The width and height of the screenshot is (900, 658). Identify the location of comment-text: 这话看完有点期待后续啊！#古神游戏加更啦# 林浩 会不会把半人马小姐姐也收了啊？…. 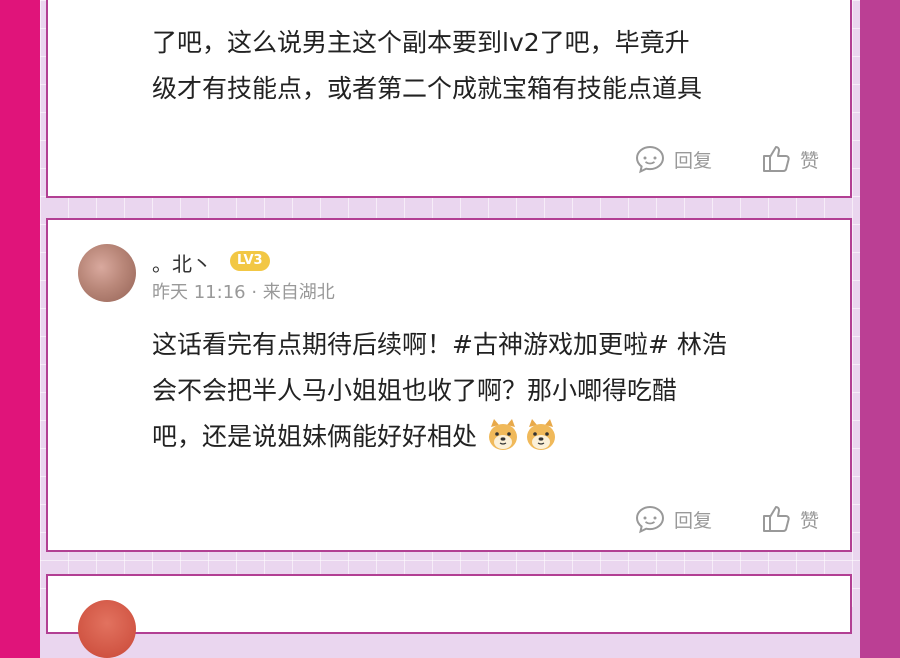
(439, 391).